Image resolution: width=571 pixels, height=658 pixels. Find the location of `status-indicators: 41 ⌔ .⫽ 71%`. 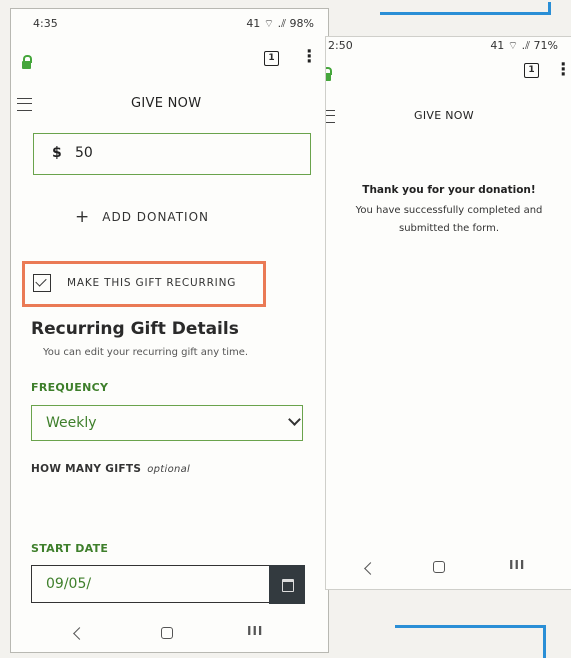

status-indicators: 41 ⌔ .⫽ 71% is located at coordinates (524, 45).